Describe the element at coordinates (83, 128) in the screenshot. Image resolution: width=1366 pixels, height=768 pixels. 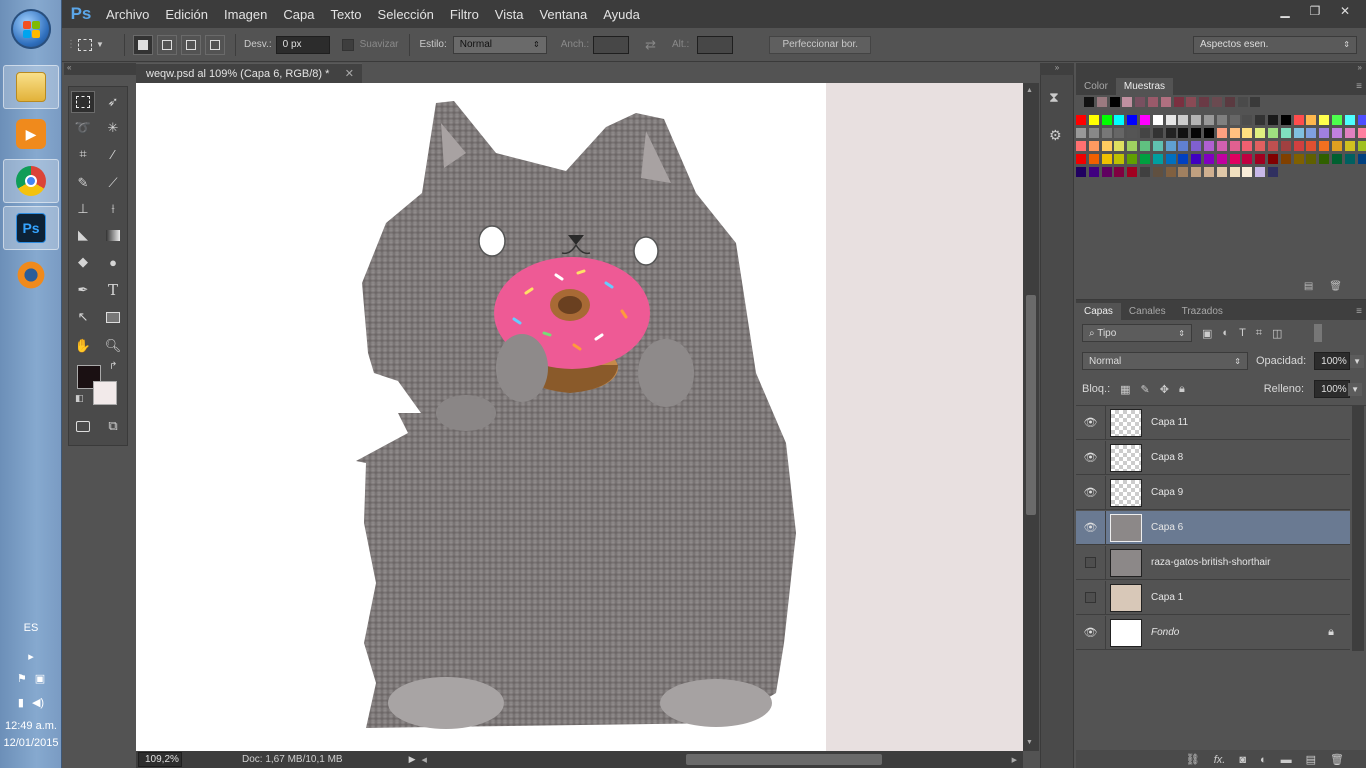
I see `lasso-tool: ➰` at that location.